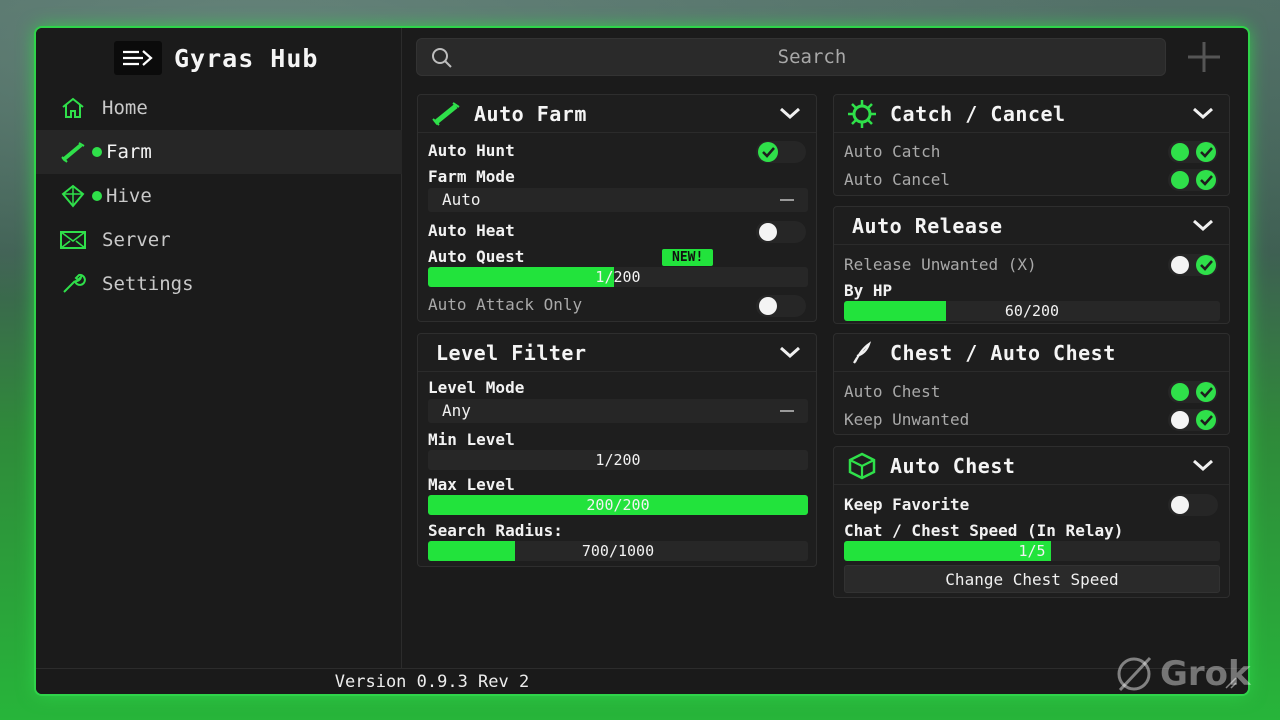 The width and height of the screenshot is (1280, 720). What do you see at coordinates (688, 257) in the screenshot?
I see `new-badge: NEW!` at bounding box center [688, 257].